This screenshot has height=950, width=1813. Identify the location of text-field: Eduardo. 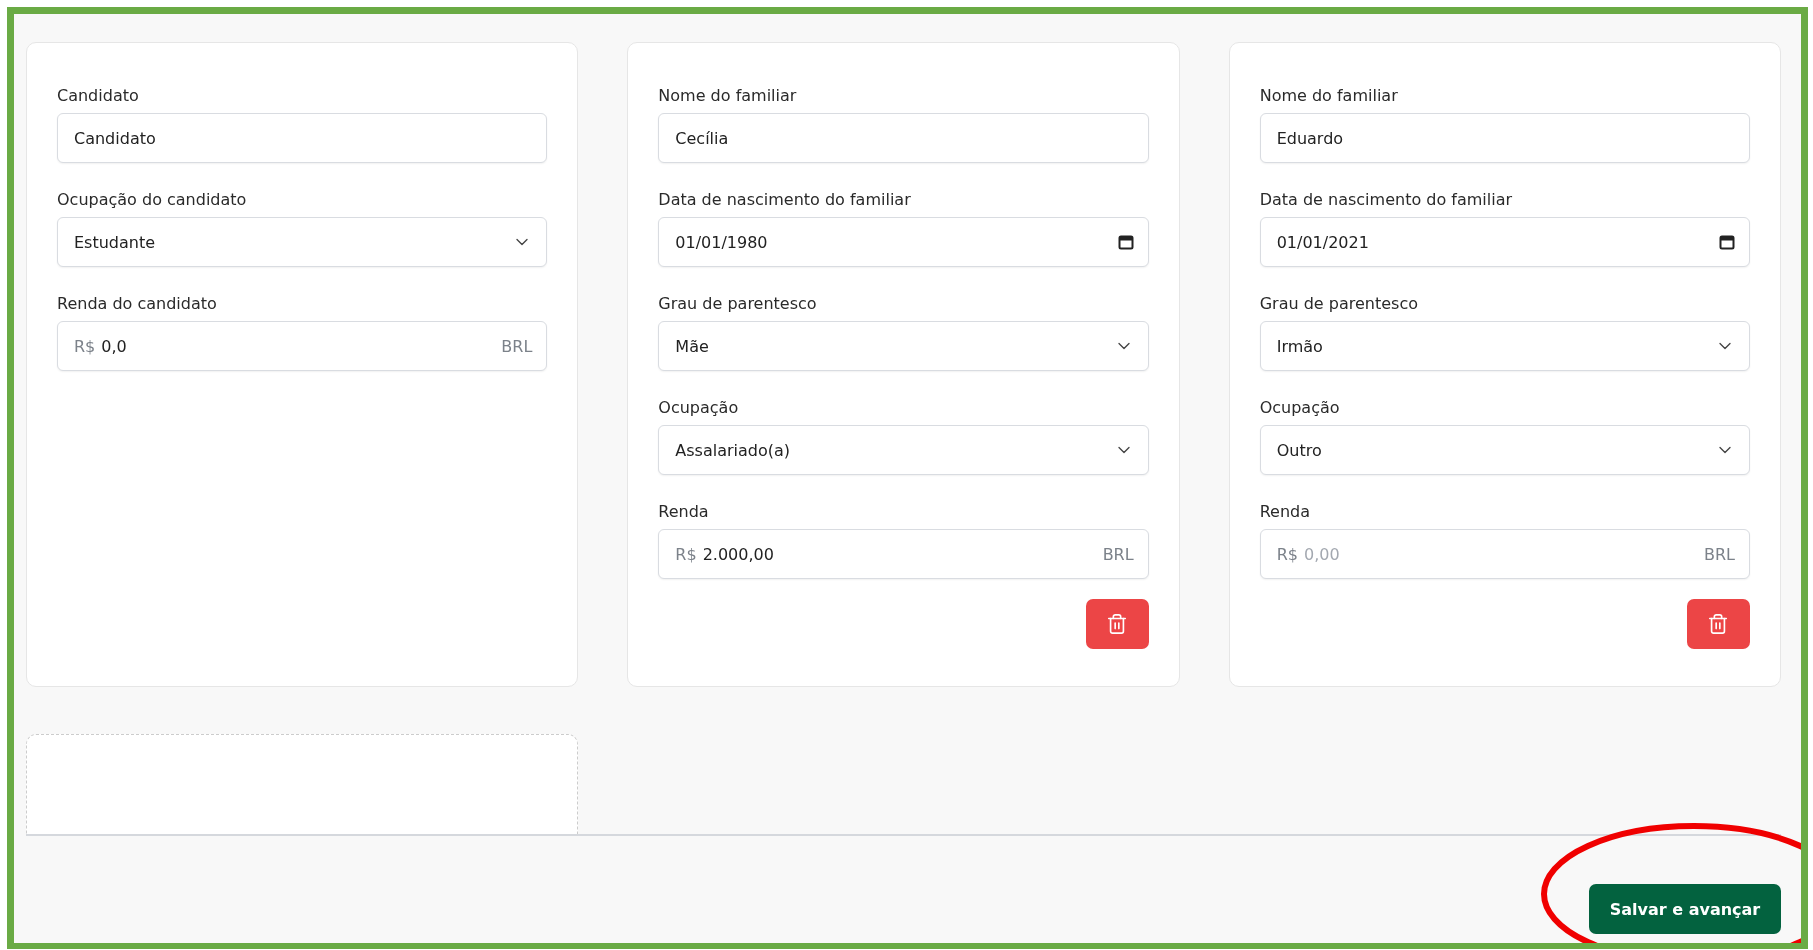
(1504, 138).